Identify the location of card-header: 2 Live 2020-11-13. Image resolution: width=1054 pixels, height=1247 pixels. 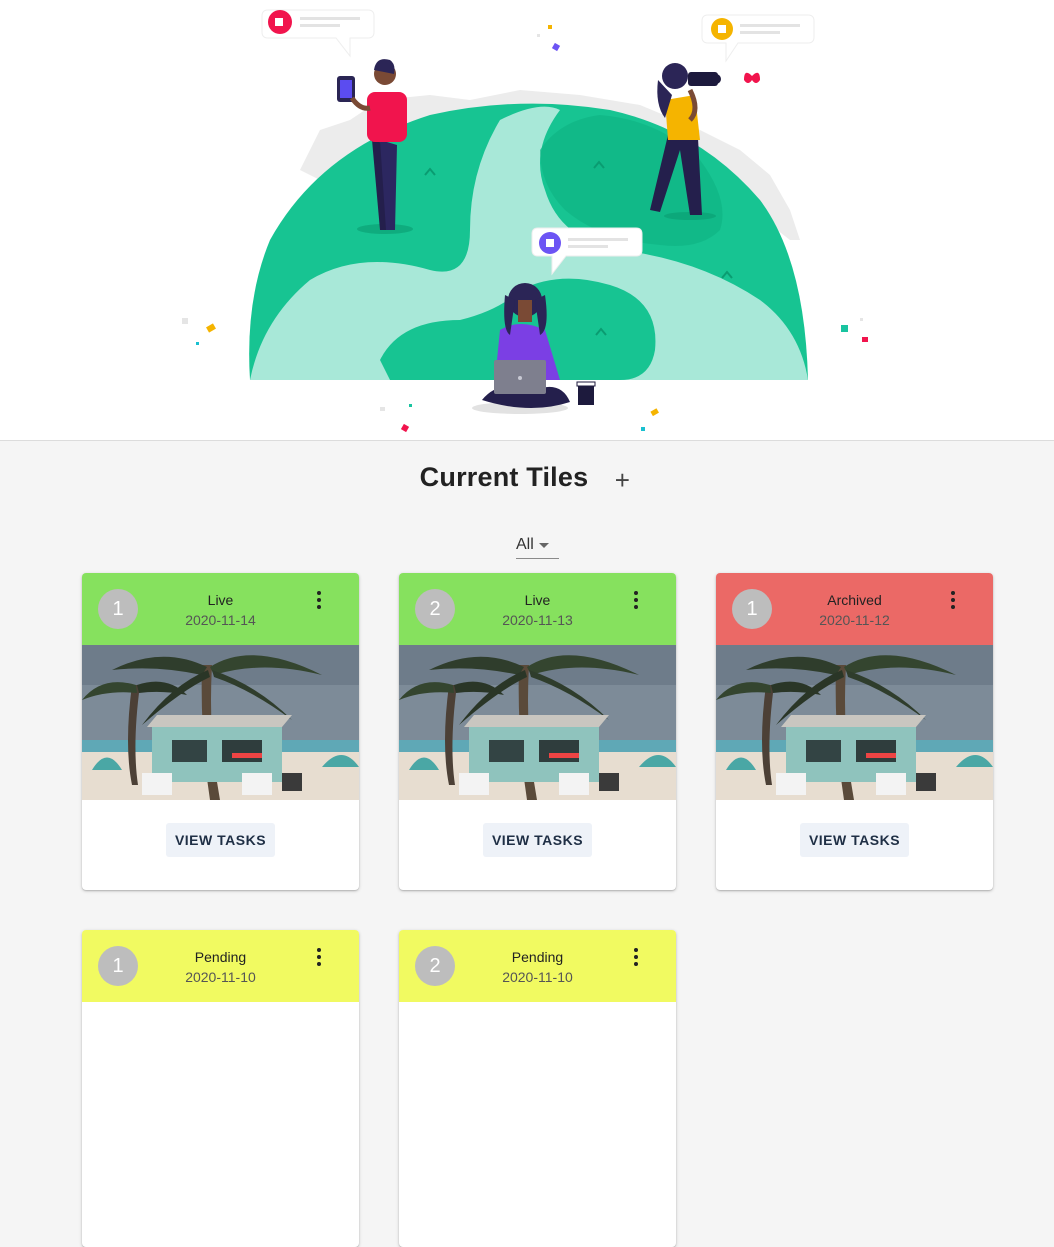
(537, 609).